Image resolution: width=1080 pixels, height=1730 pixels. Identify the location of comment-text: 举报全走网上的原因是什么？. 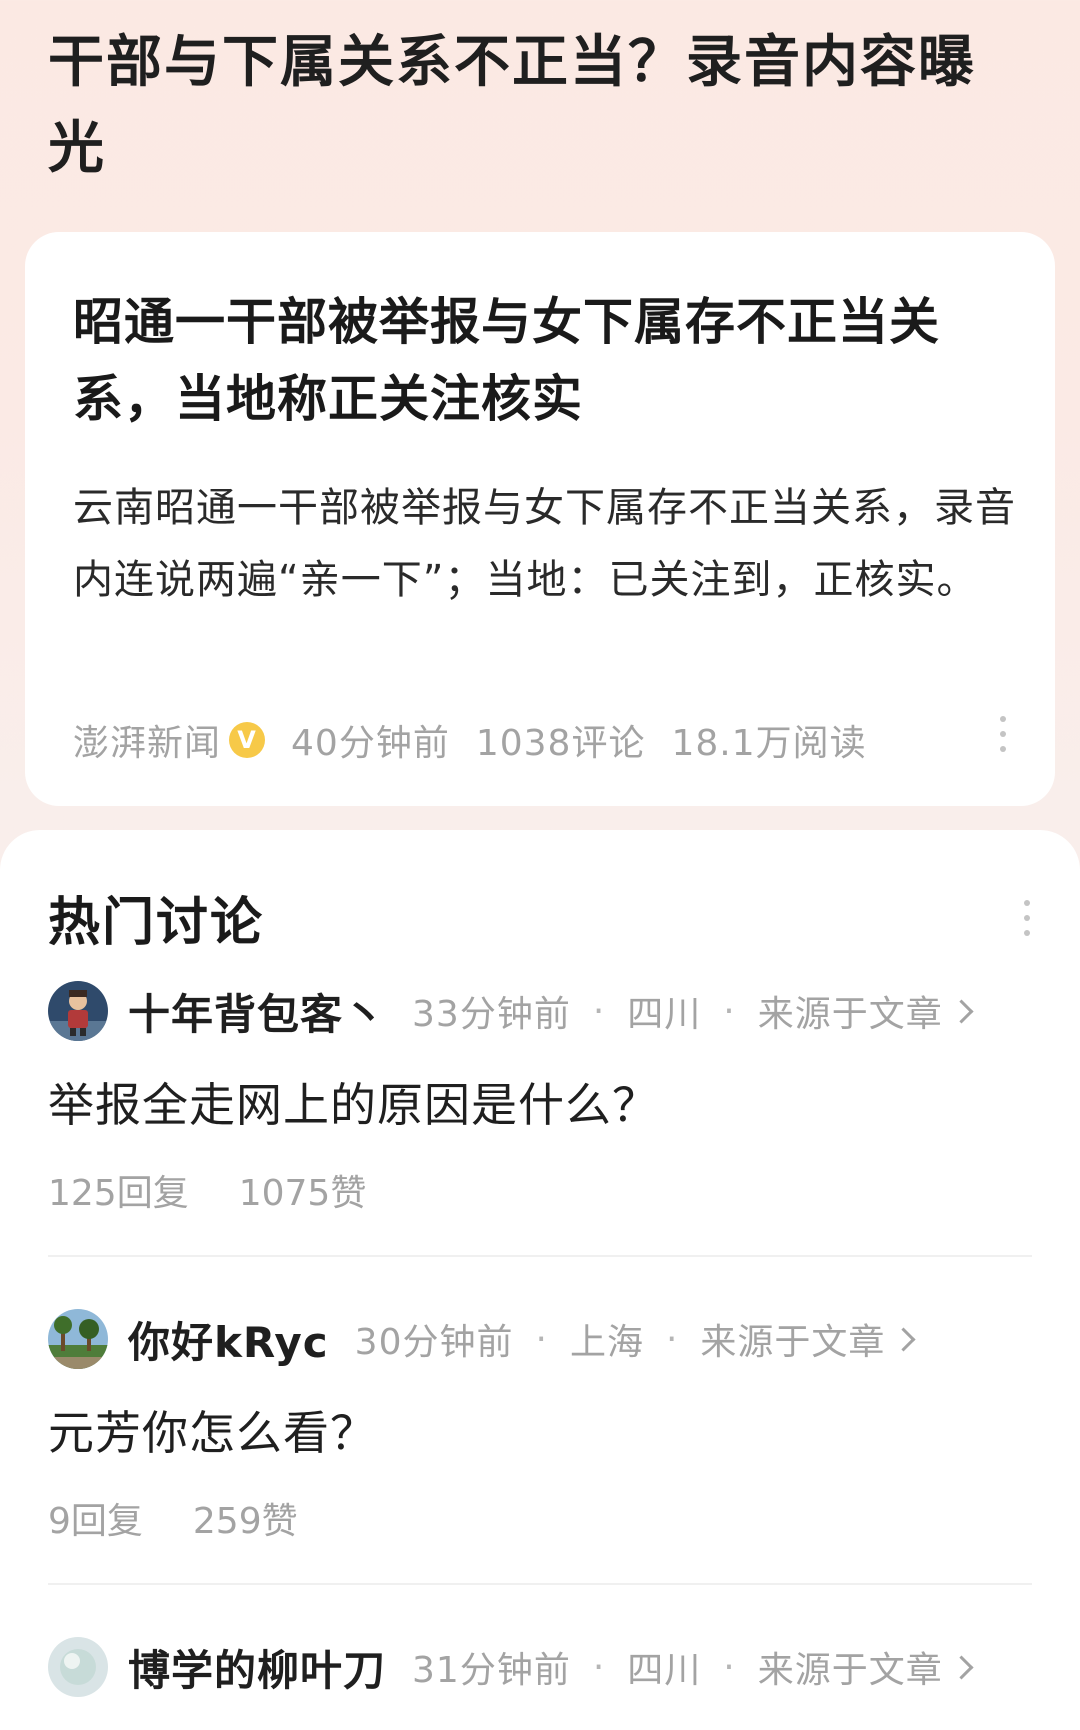
(540, 1105).